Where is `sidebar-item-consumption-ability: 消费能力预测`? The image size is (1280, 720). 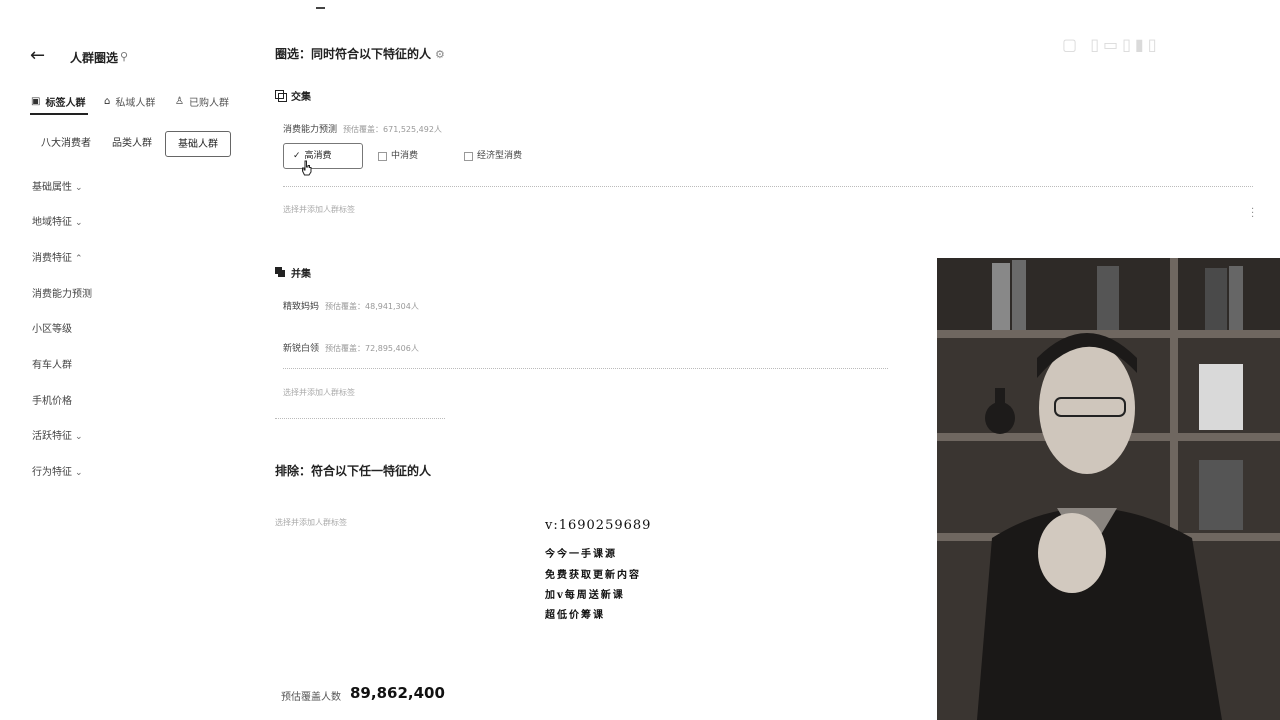 sidebar-item-consumption-ability: 消费能力预测 is located at coordinates (62, 292).